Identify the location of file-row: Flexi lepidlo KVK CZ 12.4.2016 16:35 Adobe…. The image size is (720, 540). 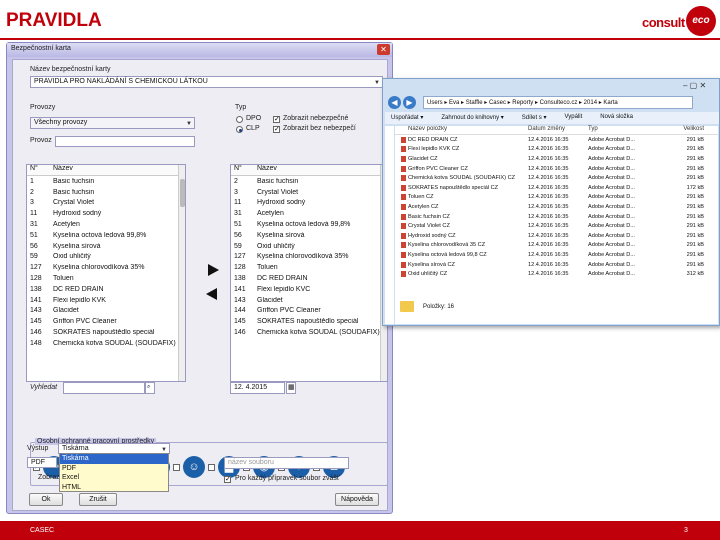
(556, 150).